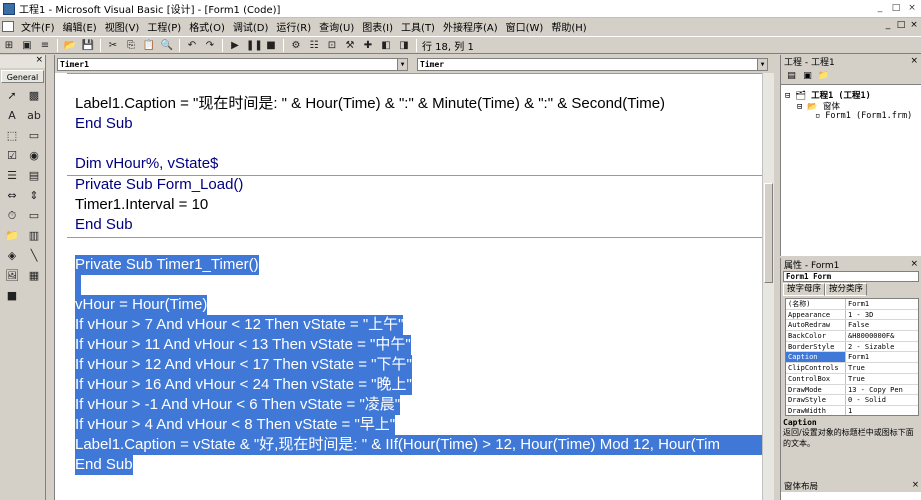 The height and width of the screenshot is (500, 921). I want to click on property-row: DrawMode 13 - Copy Pen, so click(852, 390).